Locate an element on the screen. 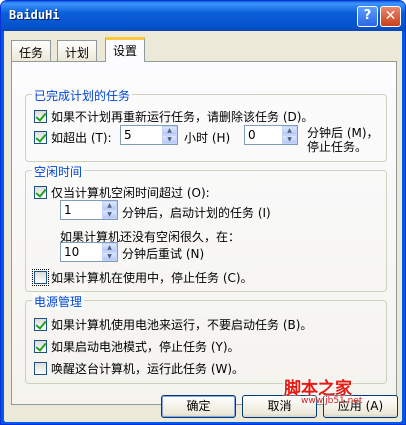 The image size is (406, 425). watermark-url: www.jb51.net is located at coordinates (332, 401).